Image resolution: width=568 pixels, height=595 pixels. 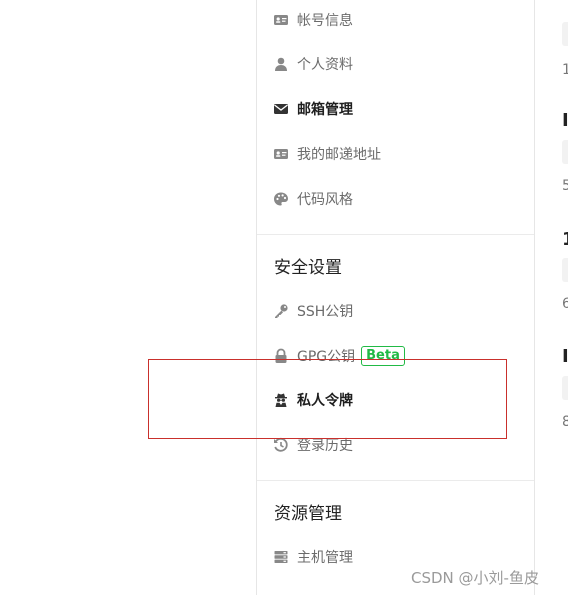 What do you see at coordinates (281, 154) in the screenshot?
I see `address-card-icon` at bounding box center [281, 154].